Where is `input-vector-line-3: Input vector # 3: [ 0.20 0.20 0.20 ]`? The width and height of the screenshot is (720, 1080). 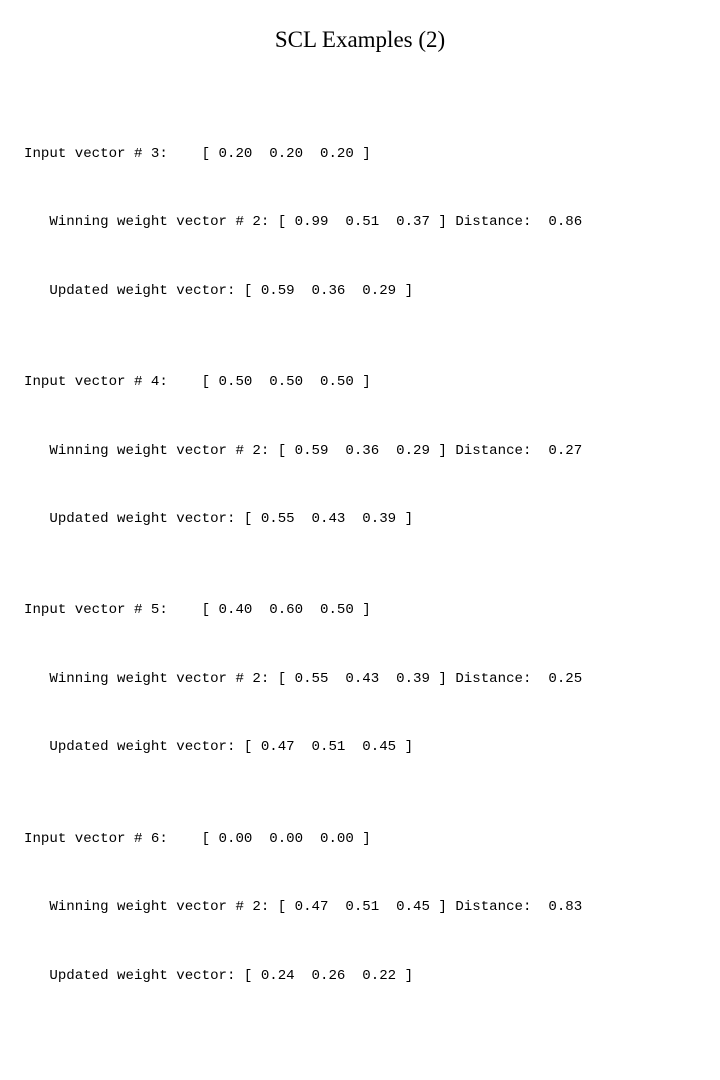 input-vector-line-3: Input vector # 3: [ 0.20 0.20 0.20 ] is located at coordinates (197, 153).